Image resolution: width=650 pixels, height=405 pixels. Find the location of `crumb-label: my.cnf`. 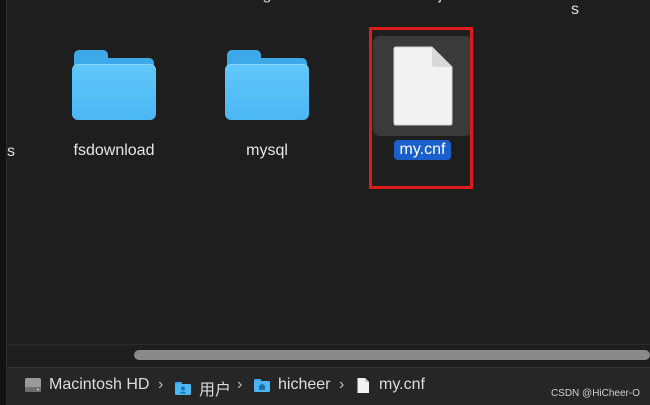

crumb-label: my.cnf is located at coordinates (402, 384).